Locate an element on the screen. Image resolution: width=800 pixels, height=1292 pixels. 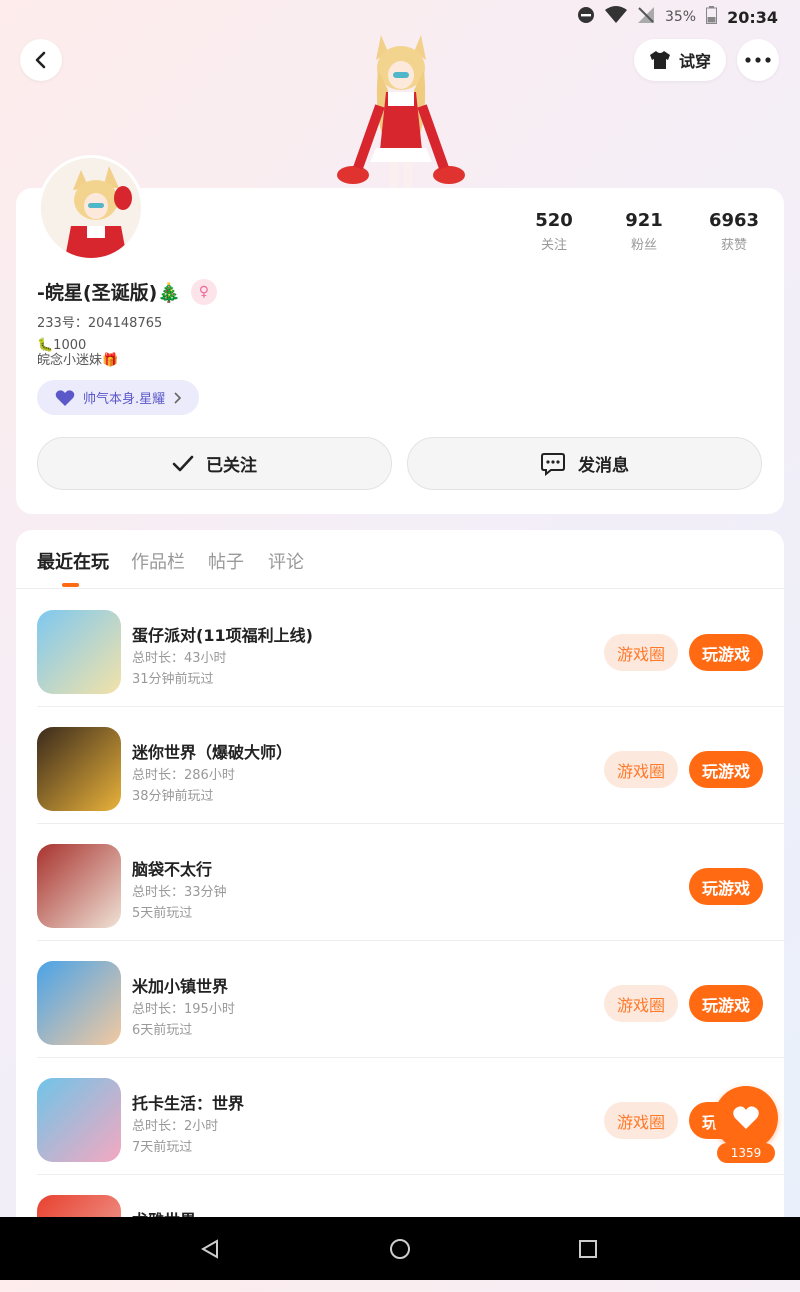
tab-comments: 评论 is located at coordinates (286, 561).